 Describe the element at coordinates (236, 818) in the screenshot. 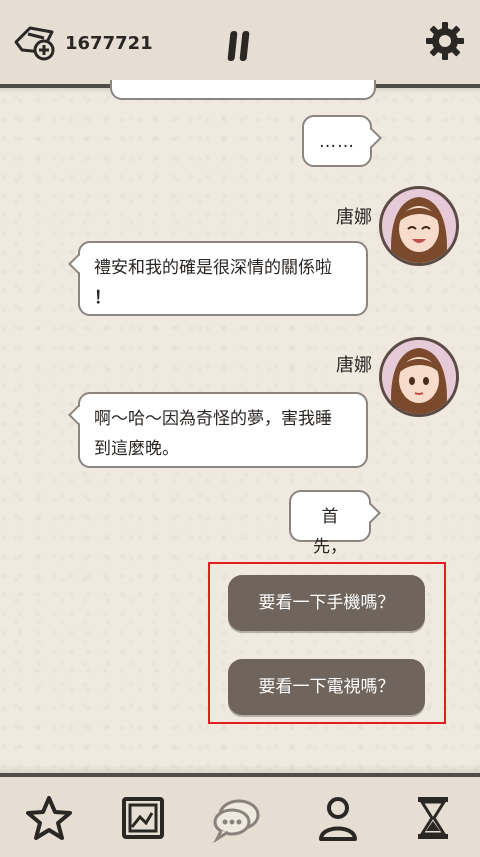

I see `chat-icon` at that location.